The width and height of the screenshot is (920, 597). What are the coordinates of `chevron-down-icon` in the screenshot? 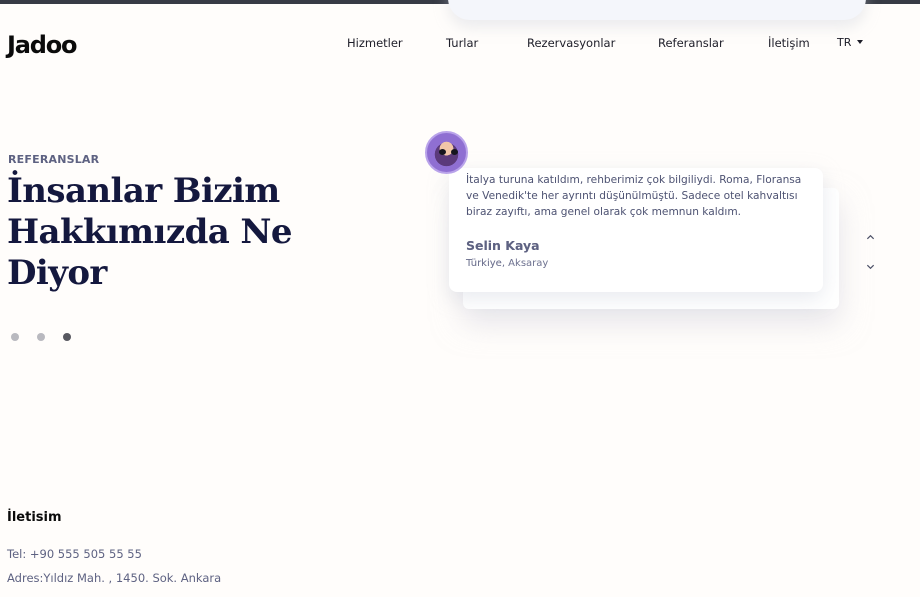 It's located at (860, 41).